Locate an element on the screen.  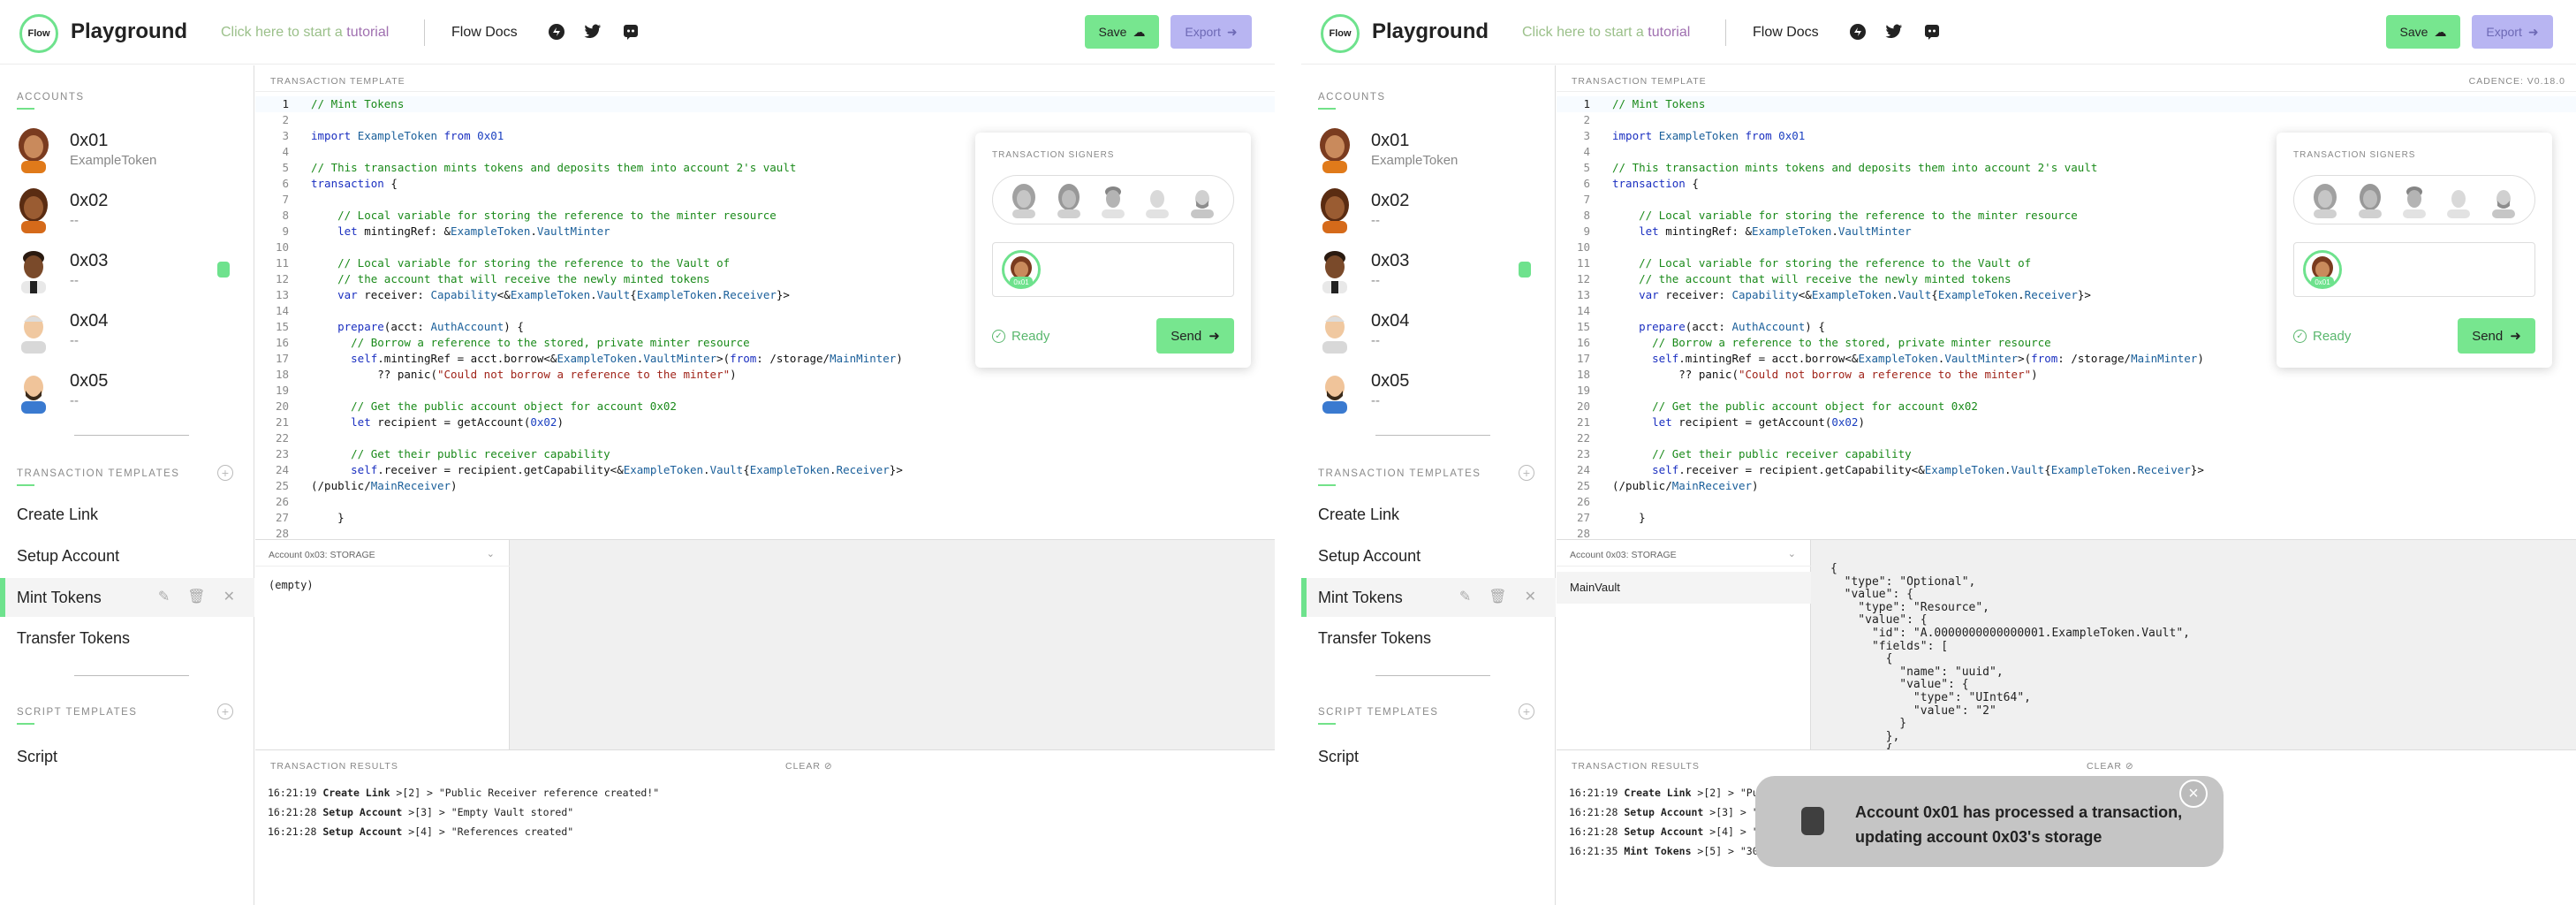
close-toast-icon: × is located at coordinates (2193, 794).